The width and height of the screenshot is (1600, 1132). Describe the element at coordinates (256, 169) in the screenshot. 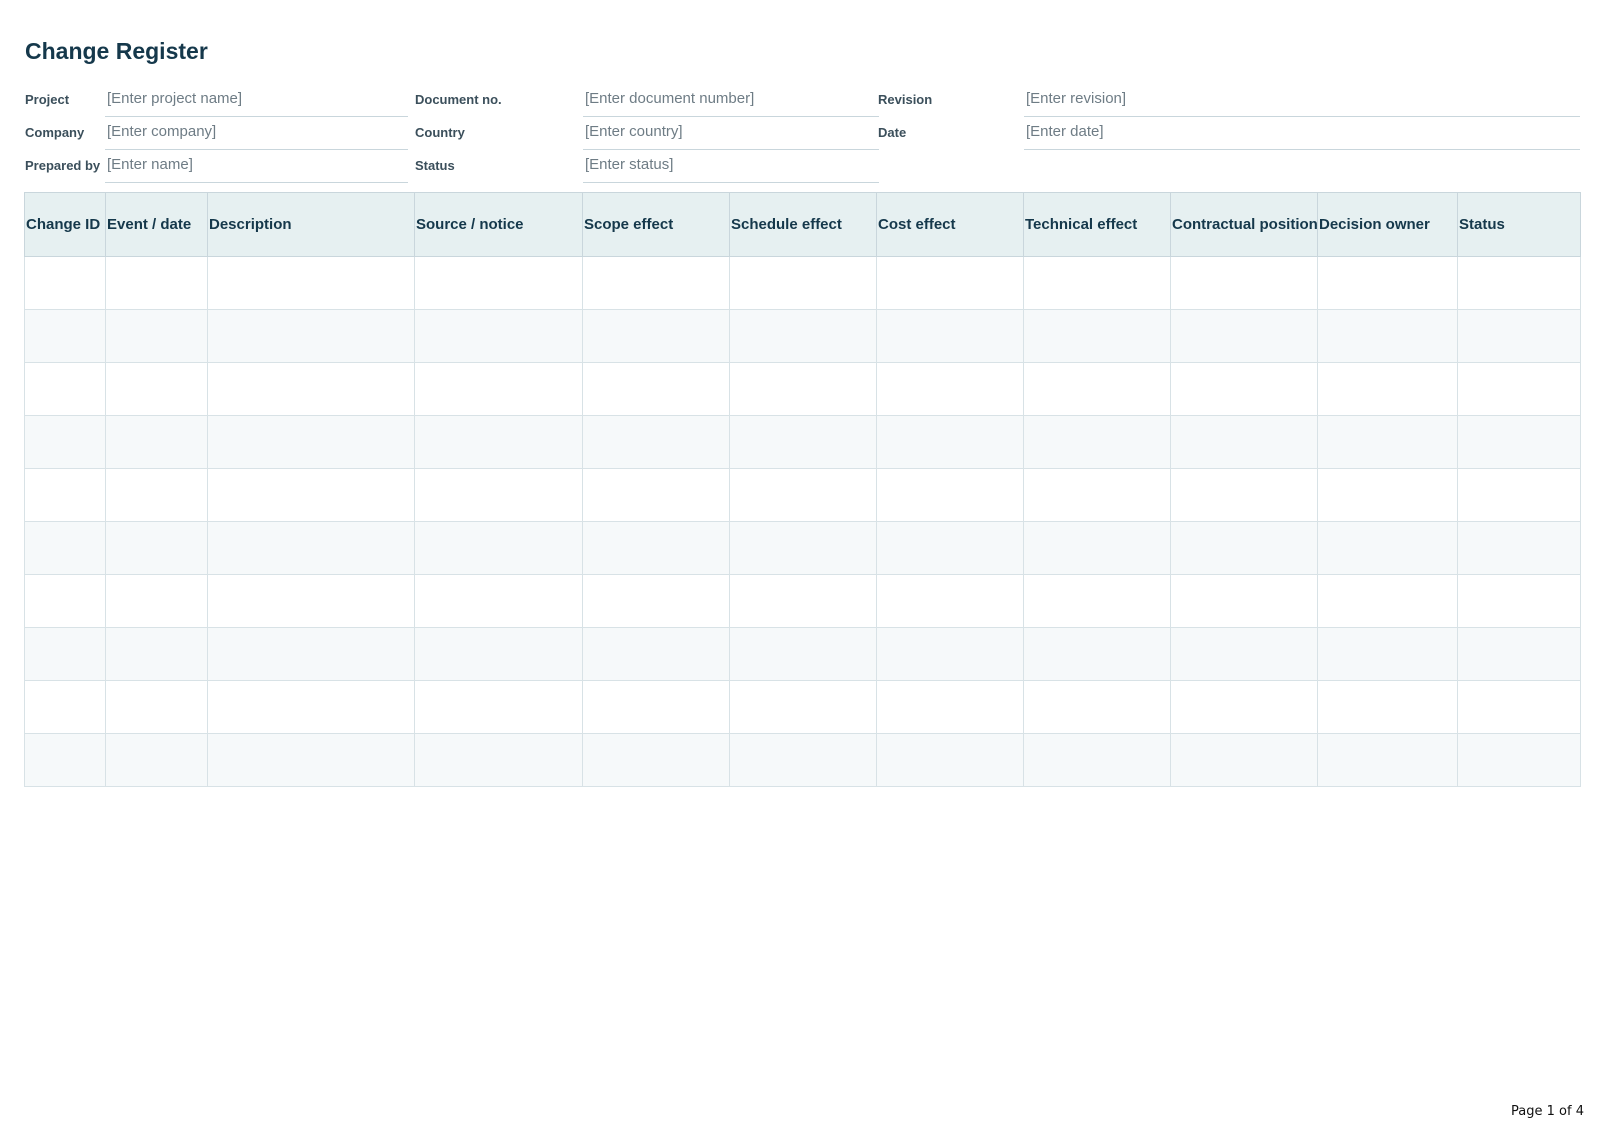

I see `prepared-by-field: [Enter name]` at that location.